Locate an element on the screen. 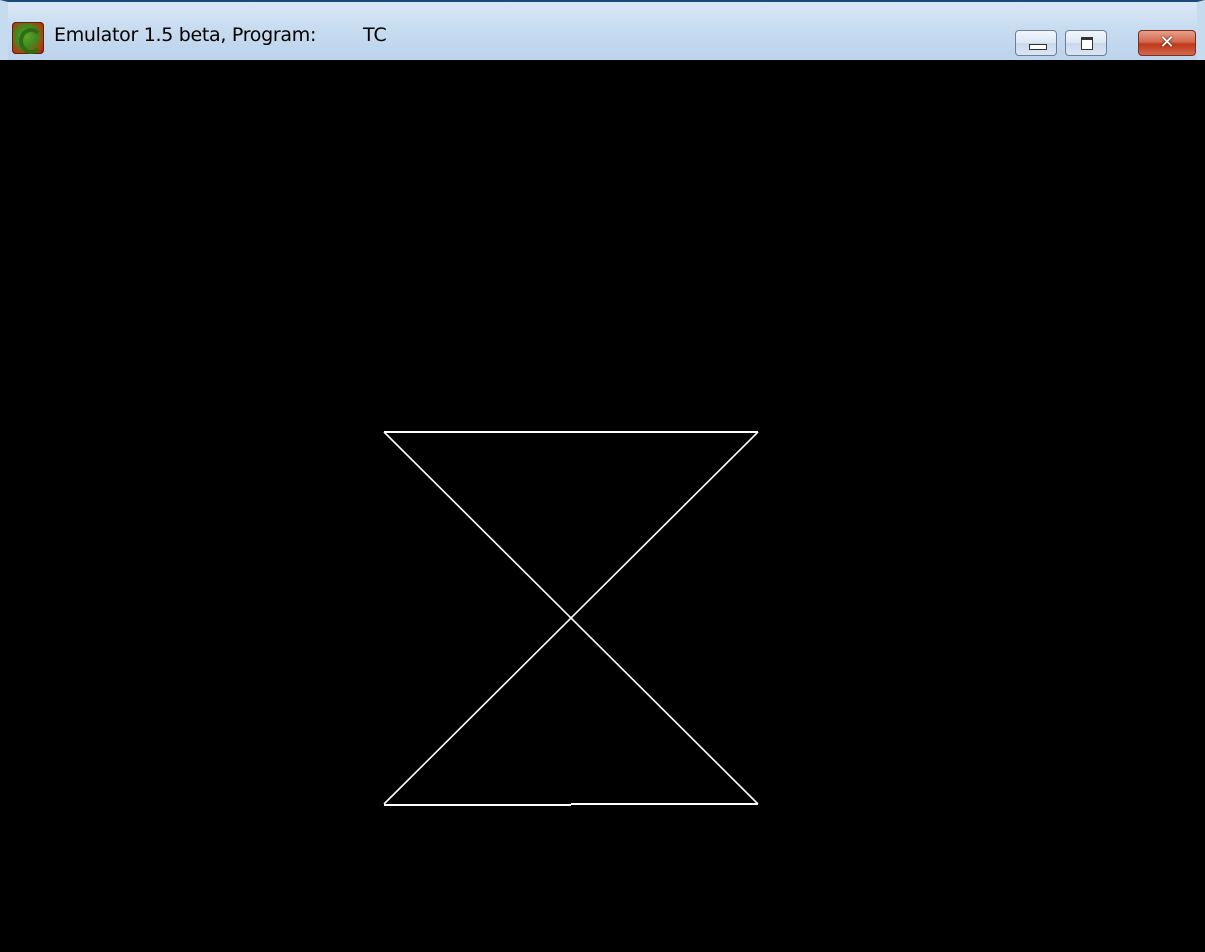  maximize-button is located at coordinates (1086, 43).